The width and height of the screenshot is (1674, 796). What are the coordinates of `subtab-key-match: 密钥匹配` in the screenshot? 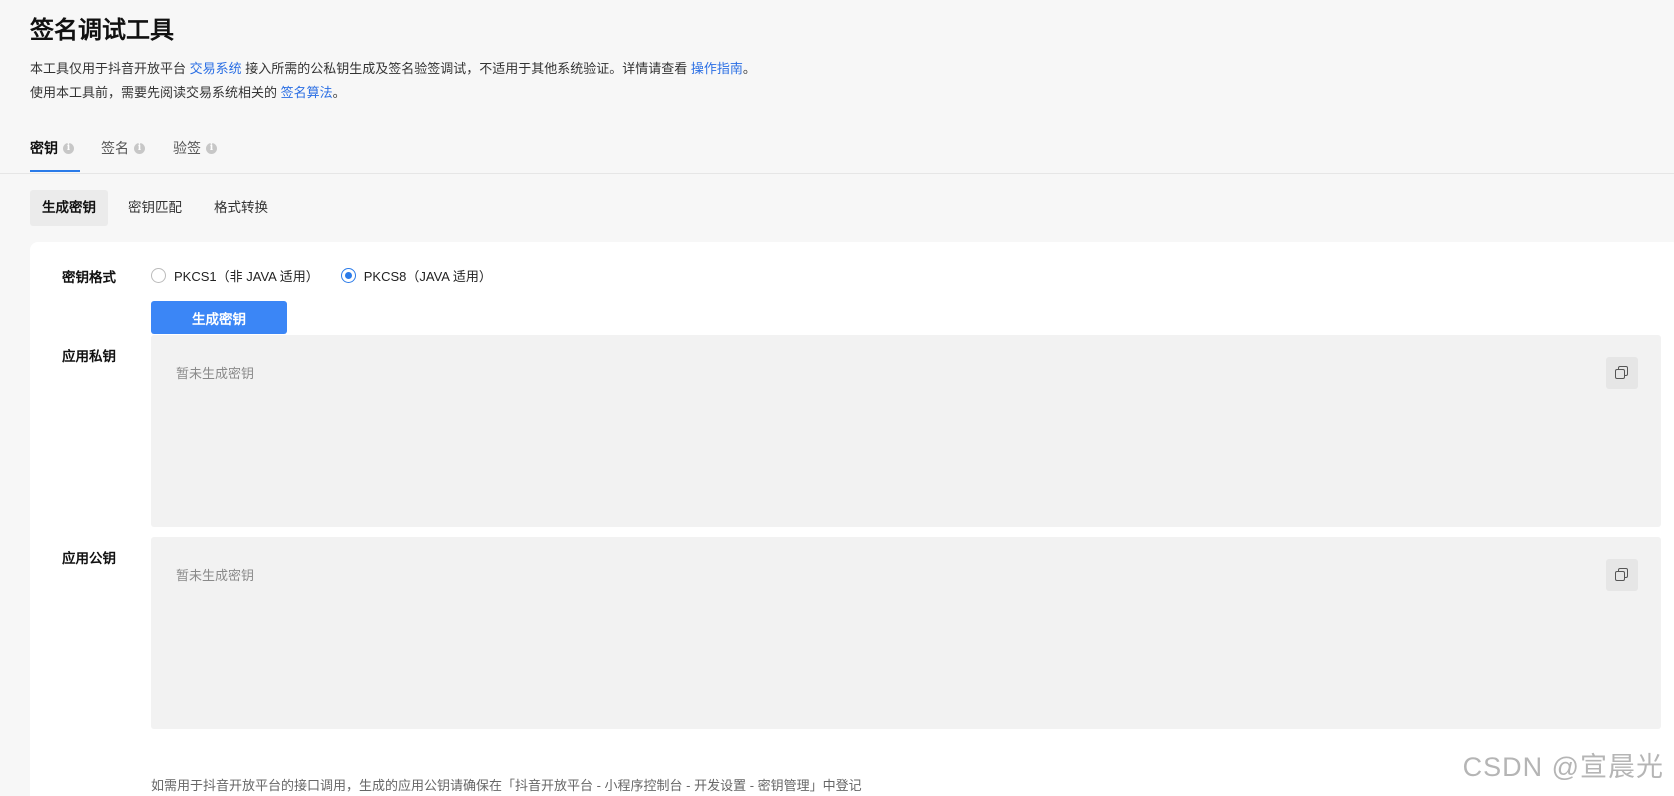 It's located at (155, 208).